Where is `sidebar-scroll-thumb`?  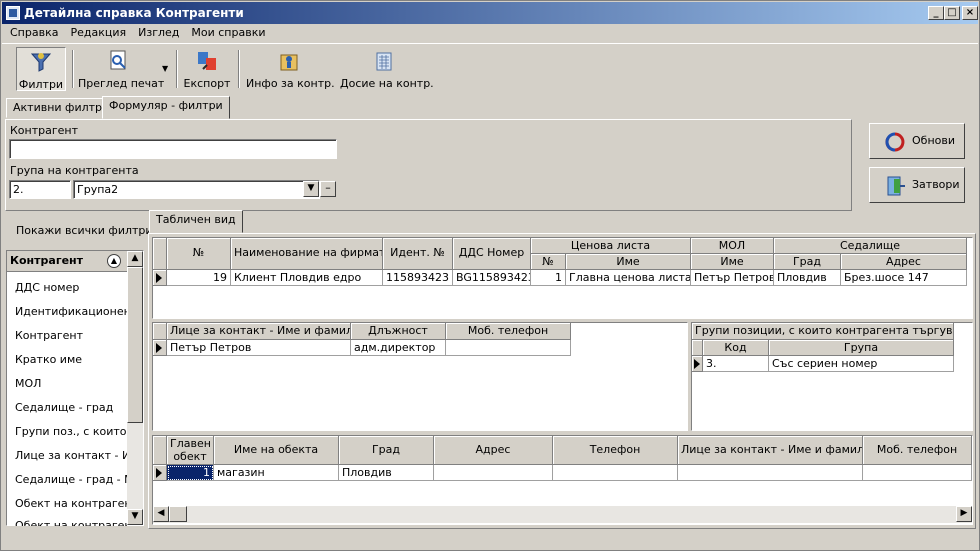
sidebar-scroll-thumb is located at coordinates (135, 345).